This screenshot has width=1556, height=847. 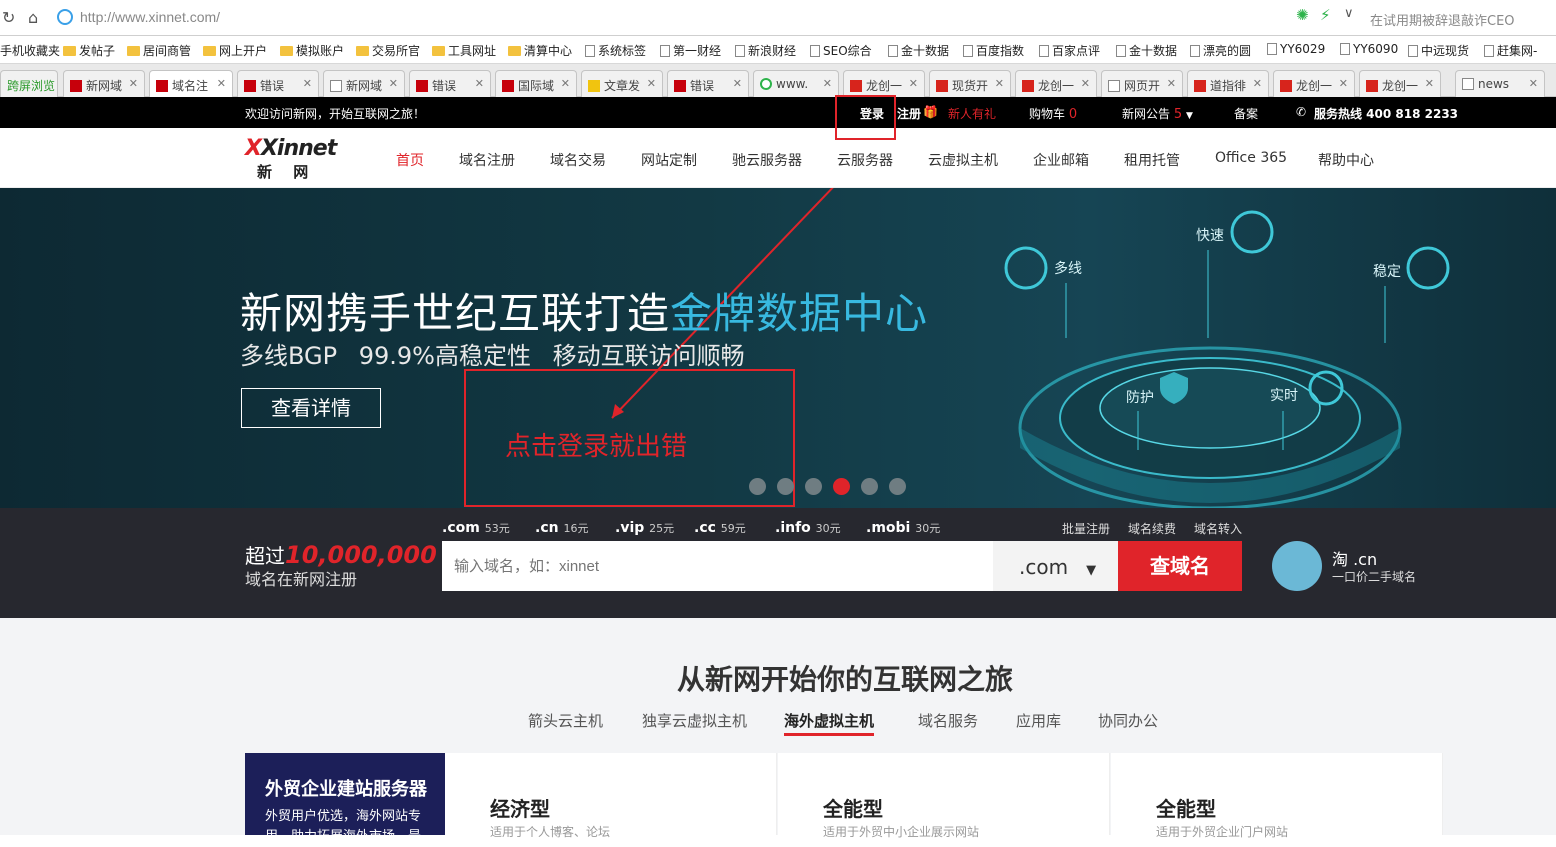 I want to click on bookmark-item: 发帖子, so click(x=89, y=50).